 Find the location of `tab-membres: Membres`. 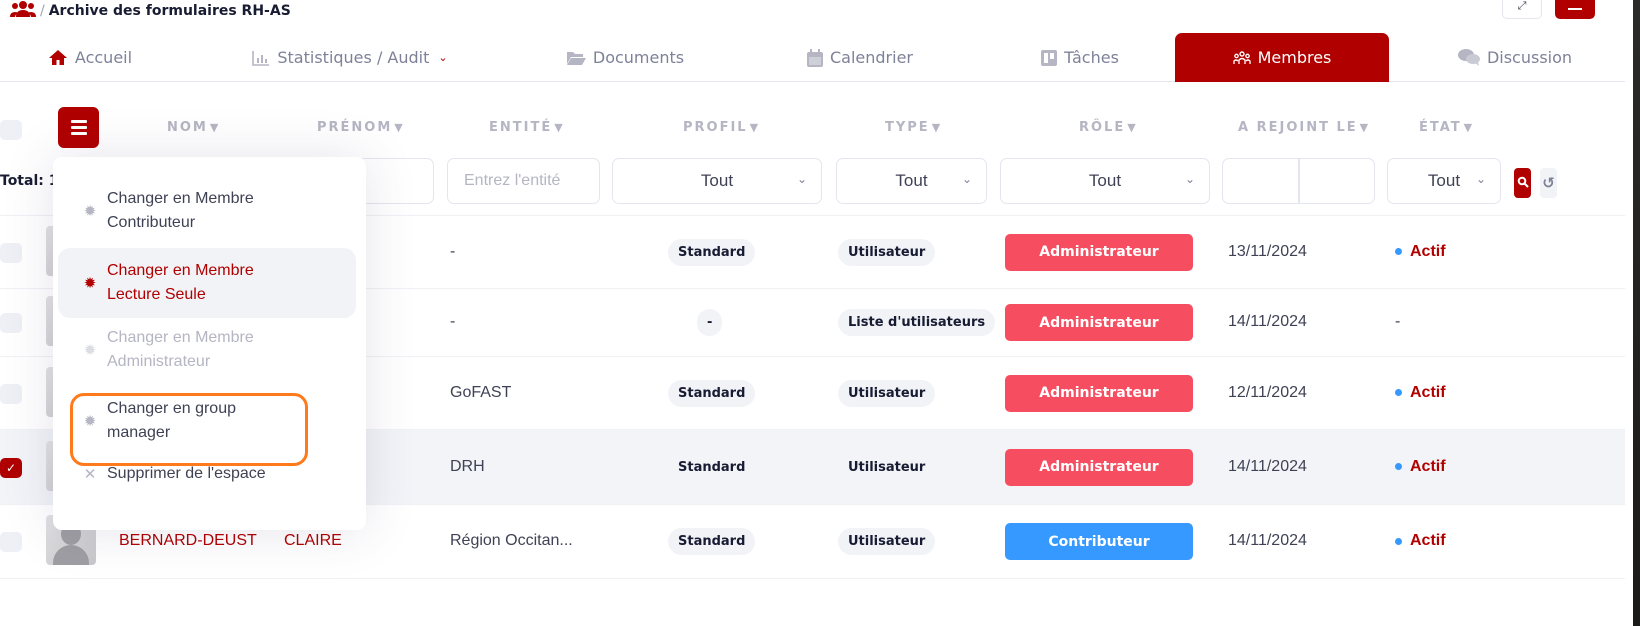

tab-membres: Membres is located at coordinates (1282, 57).